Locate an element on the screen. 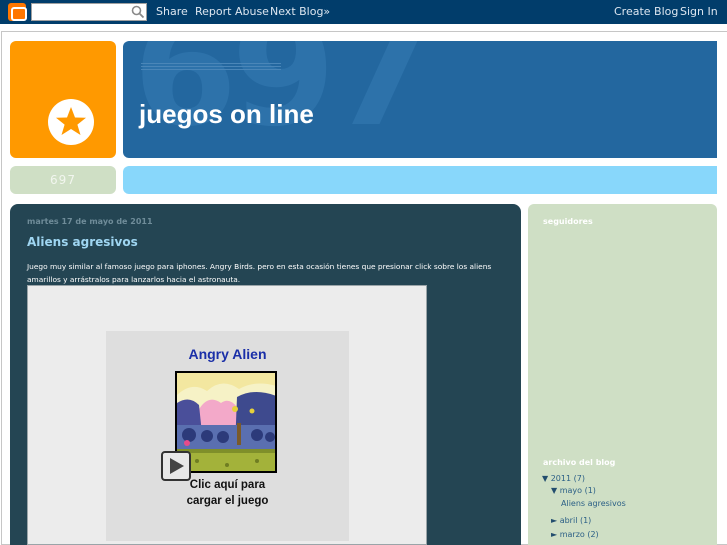  cta-line: cargar el juego is located at coordinates (227, 501).